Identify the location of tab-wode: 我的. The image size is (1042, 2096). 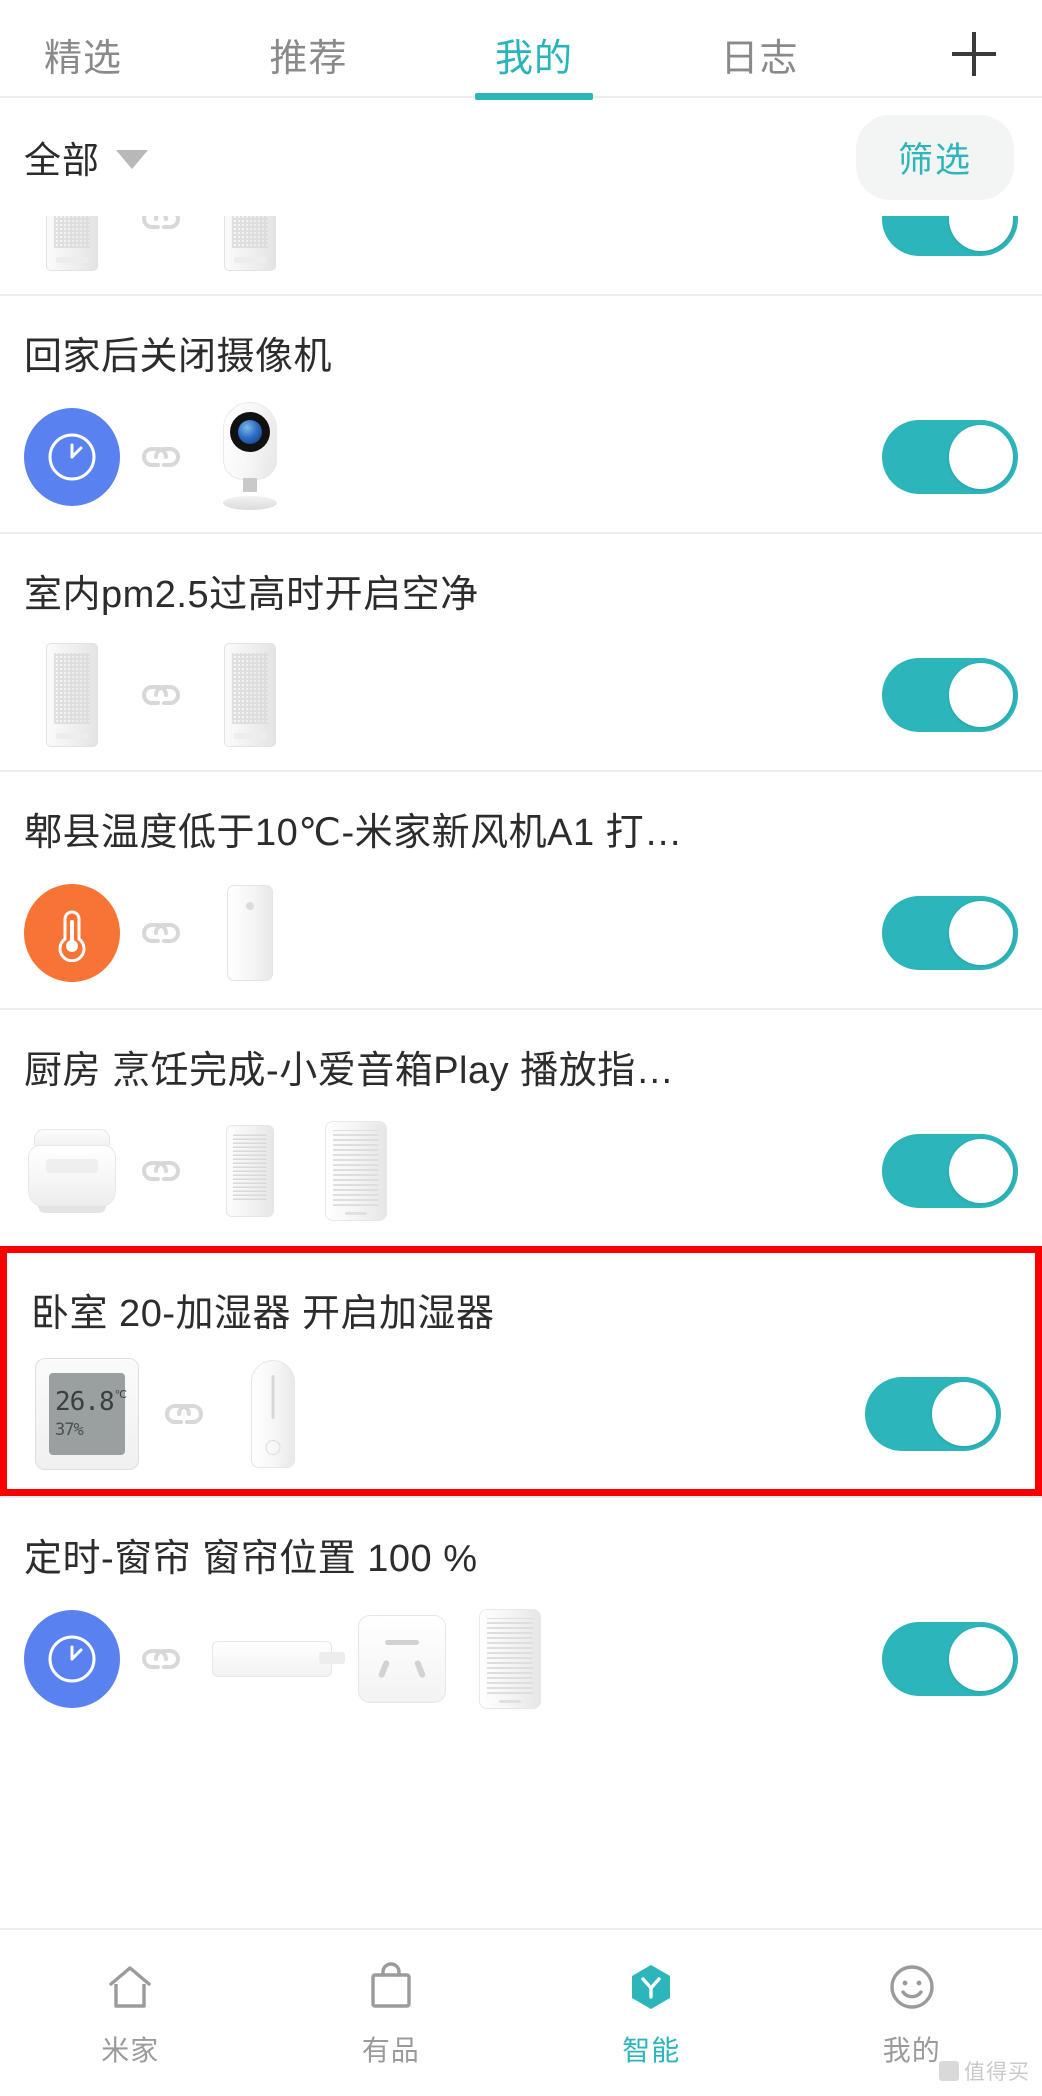
(534, 68).